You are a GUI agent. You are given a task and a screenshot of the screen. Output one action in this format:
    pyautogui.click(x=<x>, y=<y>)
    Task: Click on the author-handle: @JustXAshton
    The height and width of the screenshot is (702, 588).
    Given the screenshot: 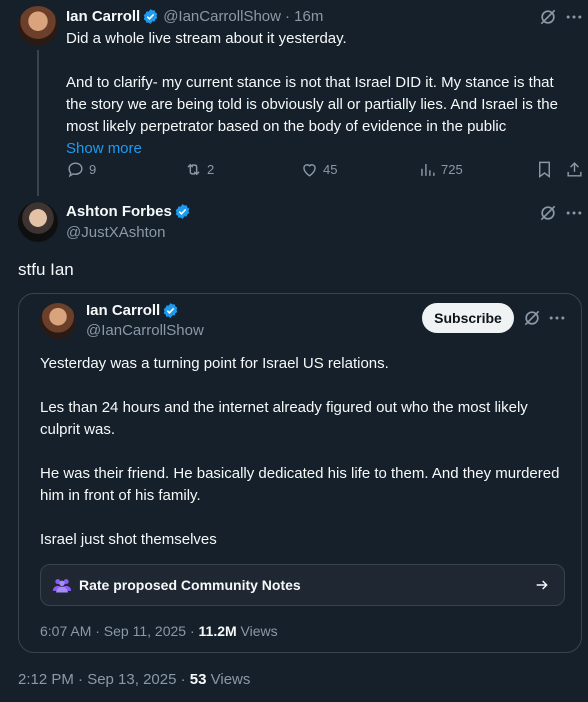 What is the action you would take?
    pyautogui.click(x=115, y=232)
    